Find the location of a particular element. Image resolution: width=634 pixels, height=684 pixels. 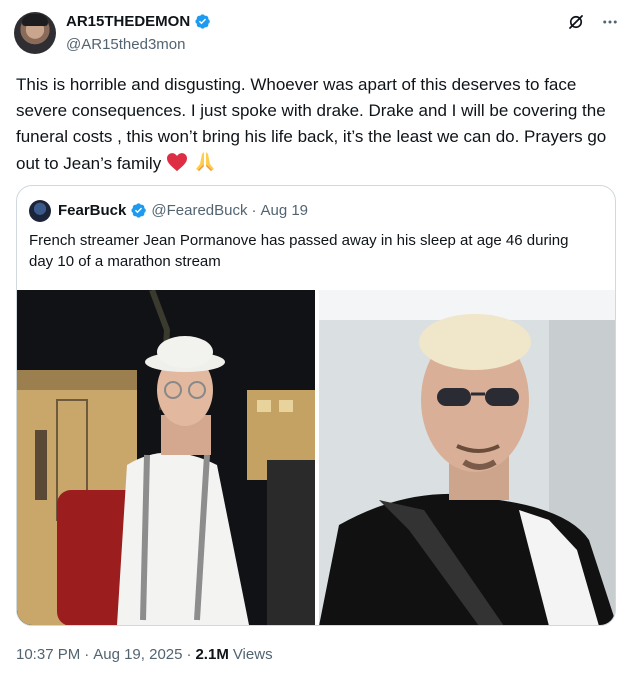

quote-display-name: FearBuck is located at coordinates (92, 210).